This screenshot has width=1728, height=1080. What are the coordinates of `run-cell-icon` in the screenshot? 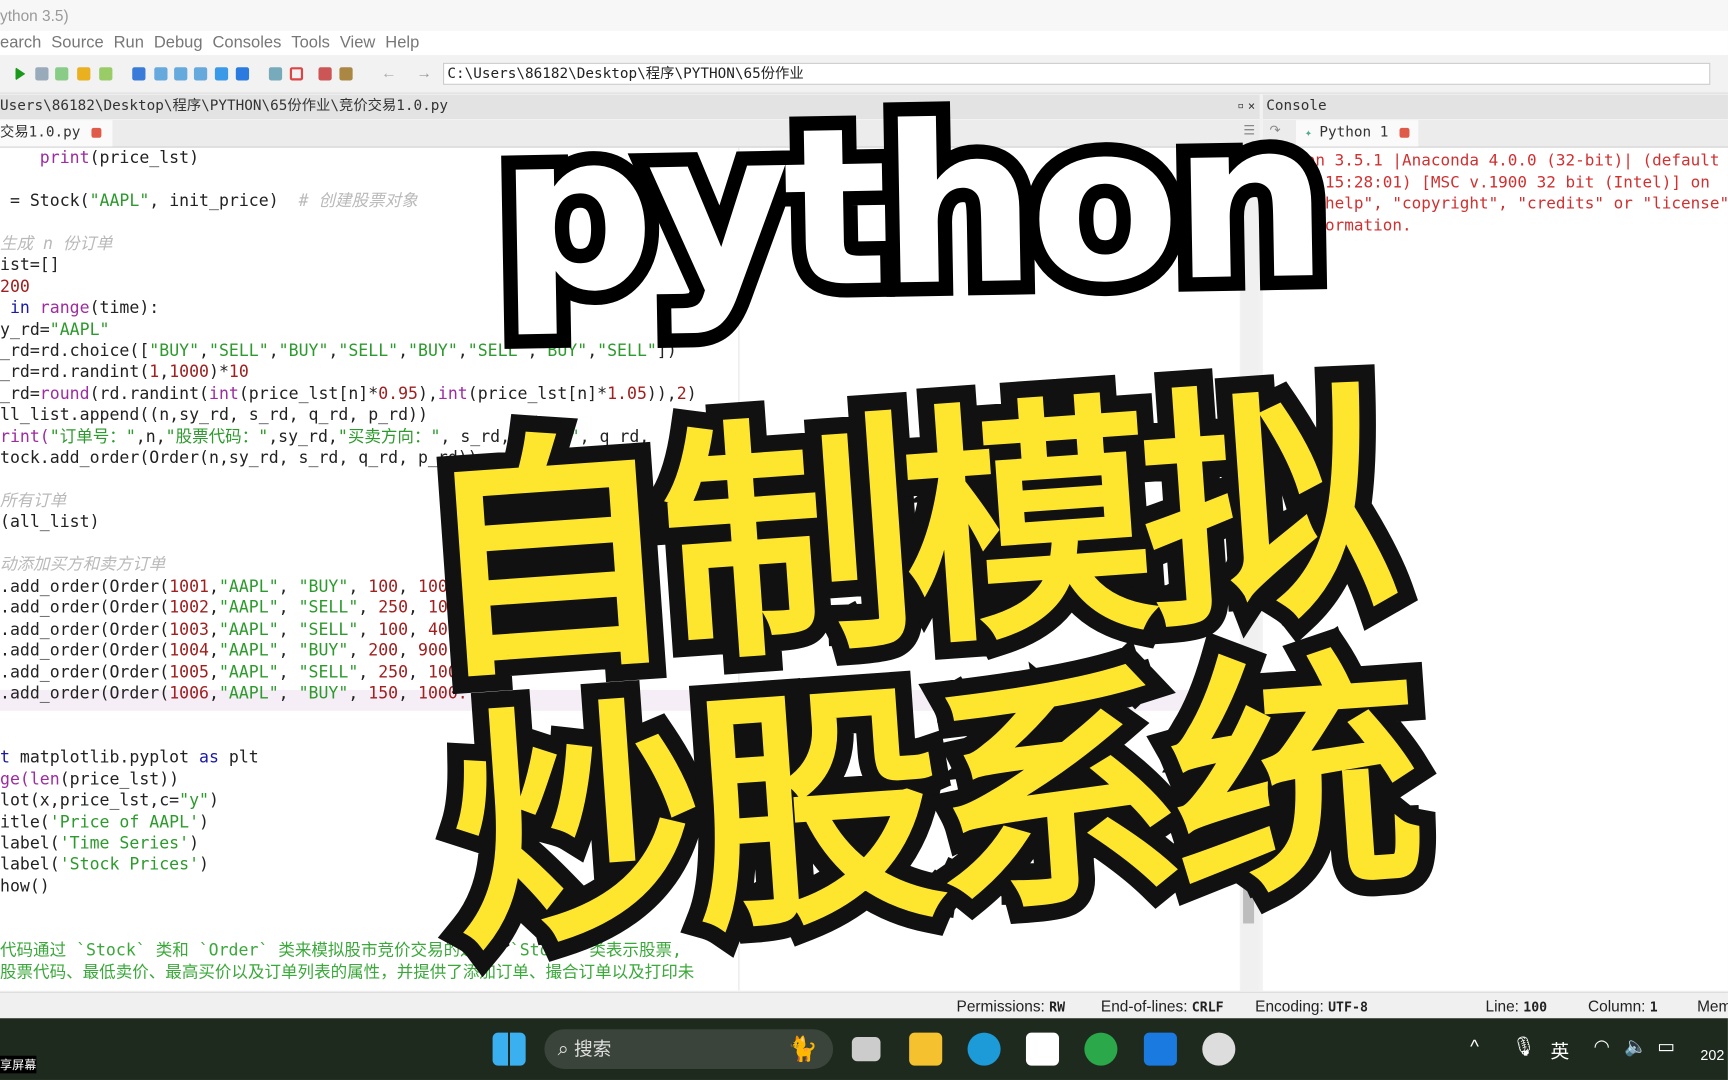 It's located at (62, 74).